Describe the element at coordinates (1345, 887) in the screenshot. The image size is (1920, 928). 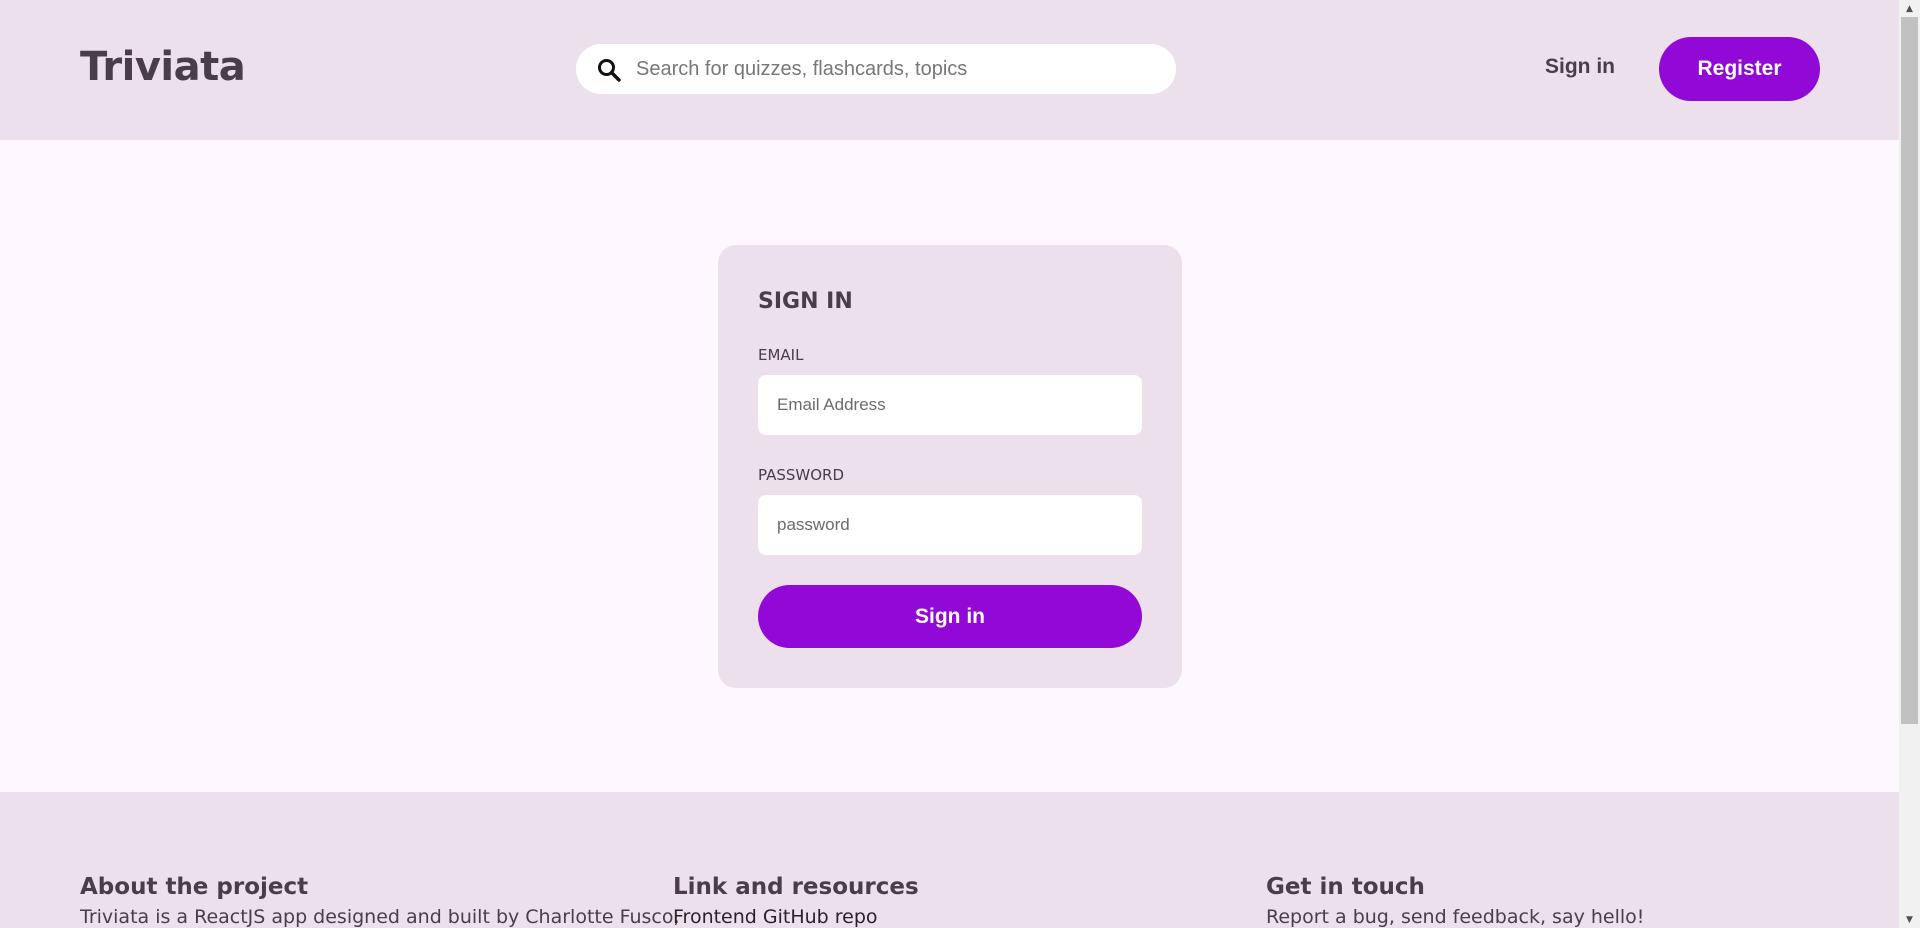
I see `footer-contact-heading: Get in touch` at that location.